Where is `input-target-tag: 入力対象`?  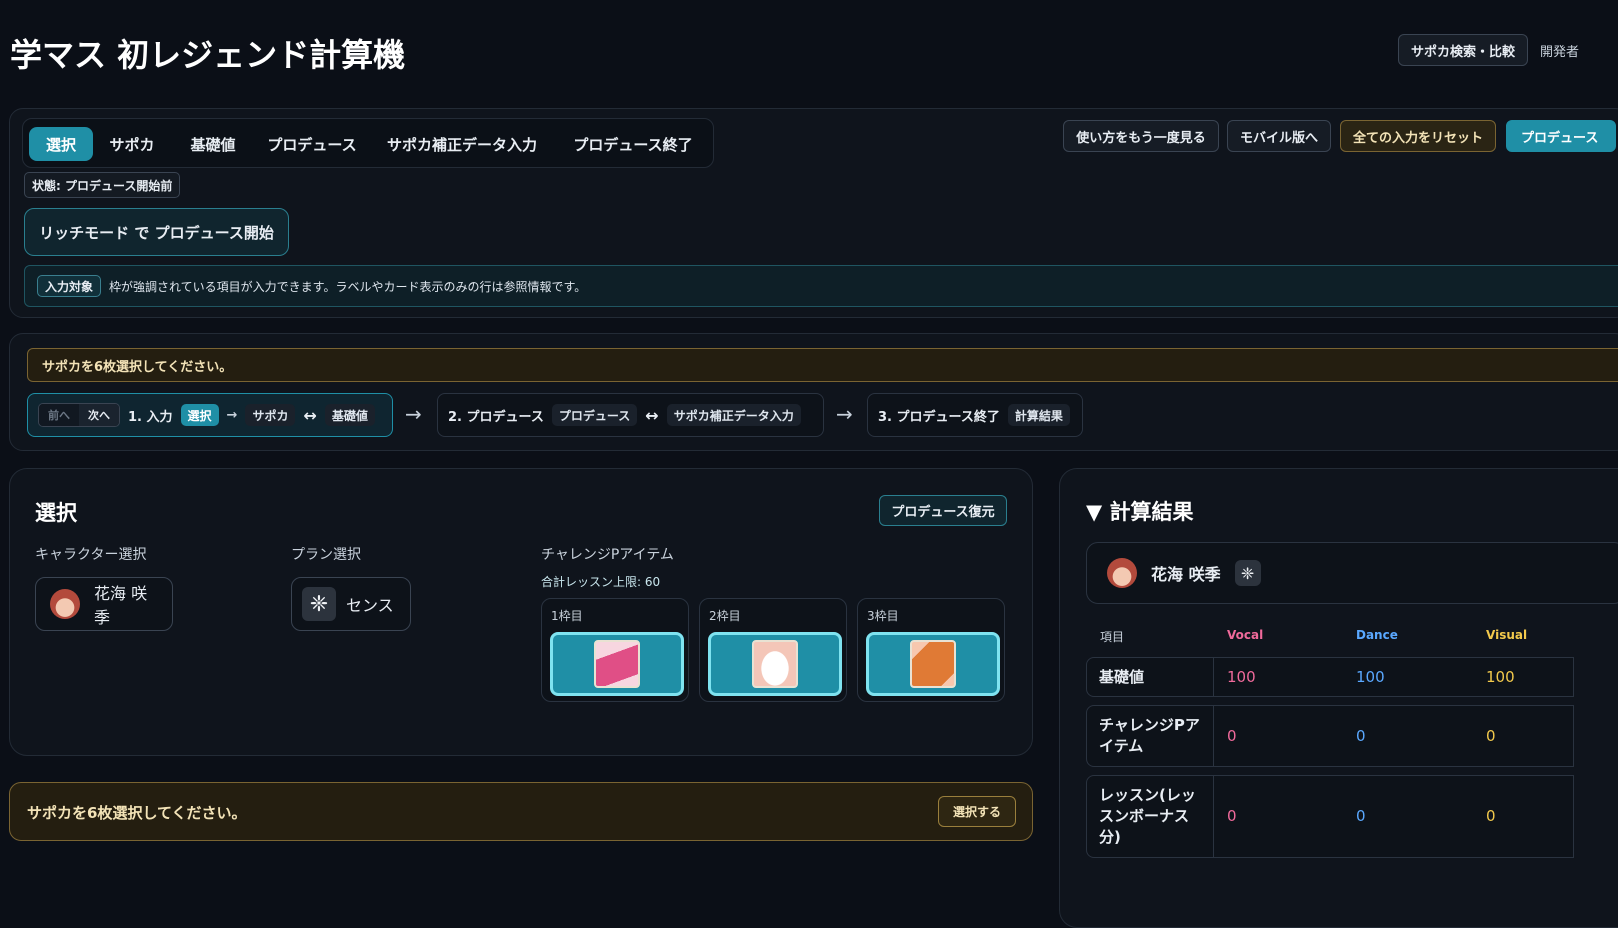 input-target-tag: 入力対象 is located at coordinates (69, 286).